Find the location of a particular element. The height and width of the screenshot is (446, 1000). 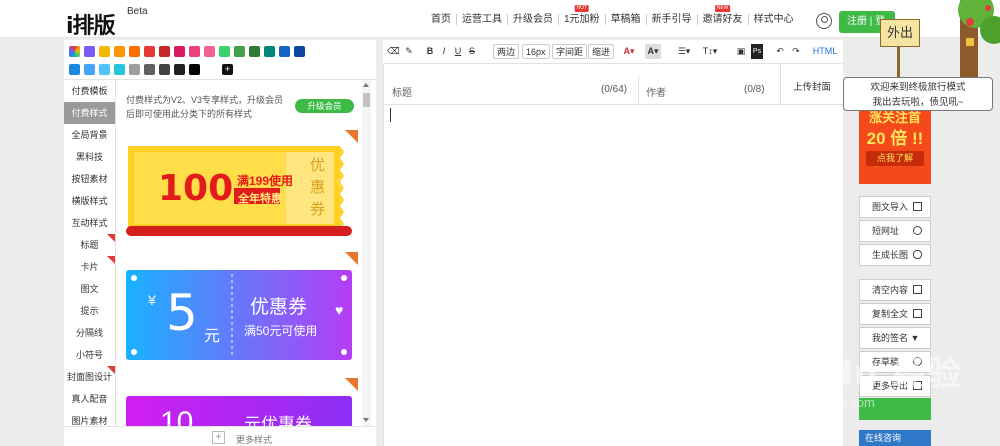

photoshop-icon: Ps is located at coordinates (757, 51).